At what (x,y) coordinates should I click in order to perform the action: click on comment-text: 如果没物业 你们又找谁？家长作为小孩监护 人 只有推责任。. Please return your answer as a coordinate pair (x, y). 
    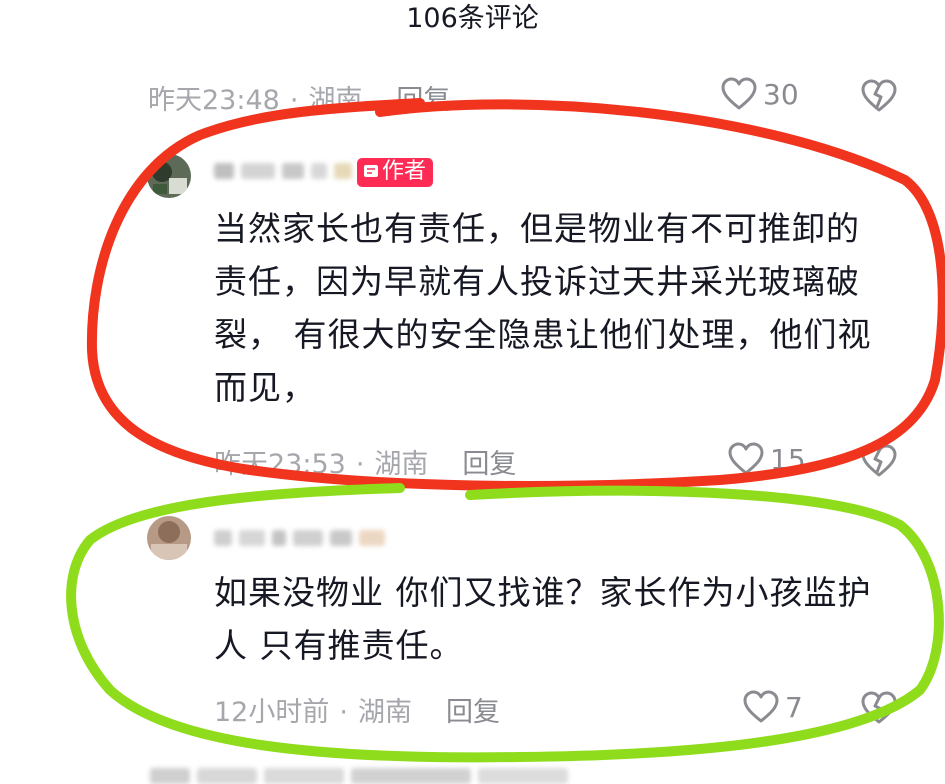
    Looking at the image, I should click on (564, 619).